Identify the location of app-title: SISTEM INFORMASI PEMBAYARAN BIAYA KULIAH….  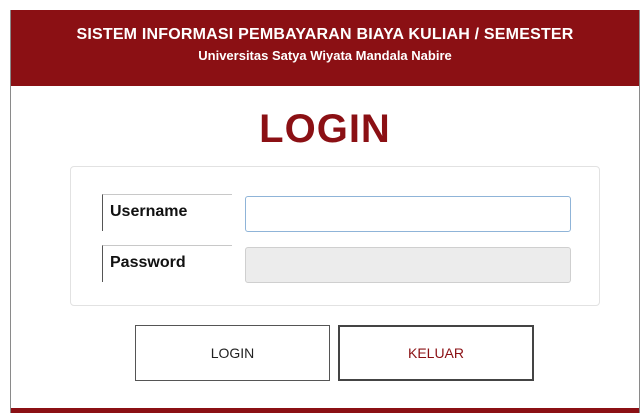
(325, 34).